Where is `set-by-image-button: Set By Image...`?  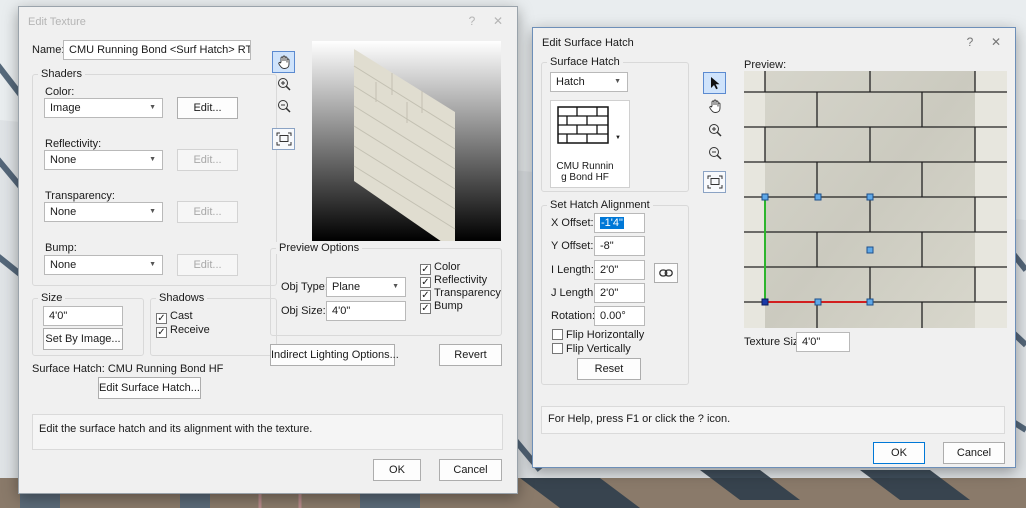
set-by-image-button: Set By Image... is located at coordinates (83, 339).